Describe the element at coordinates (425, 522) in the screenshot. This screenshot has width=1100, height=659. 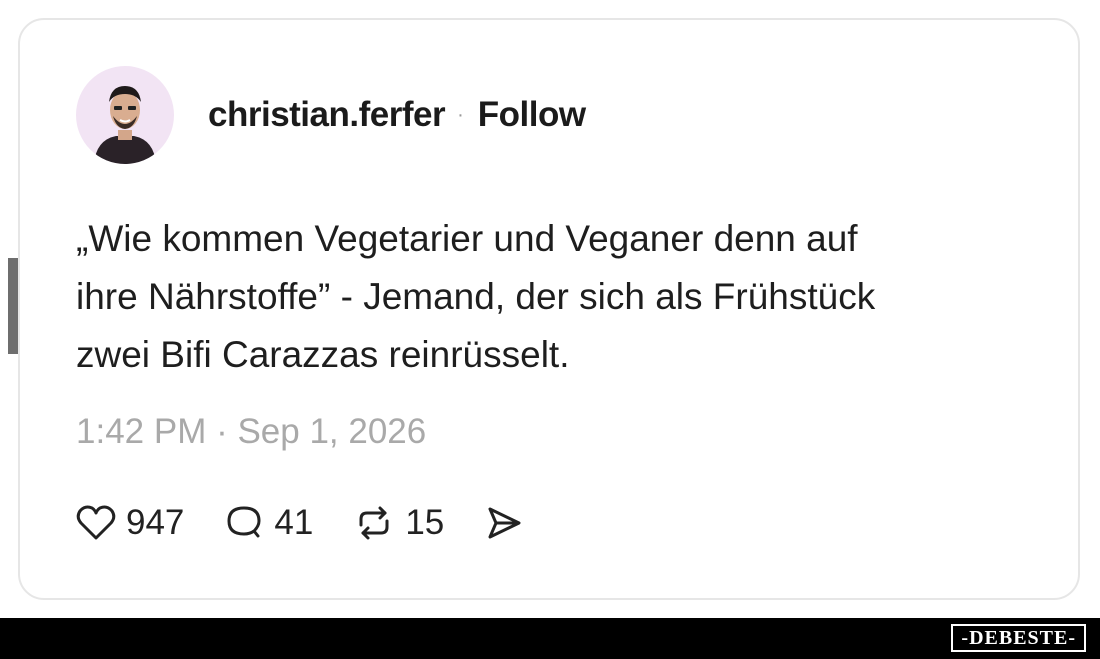
I see `repost-count: 15` at that location.